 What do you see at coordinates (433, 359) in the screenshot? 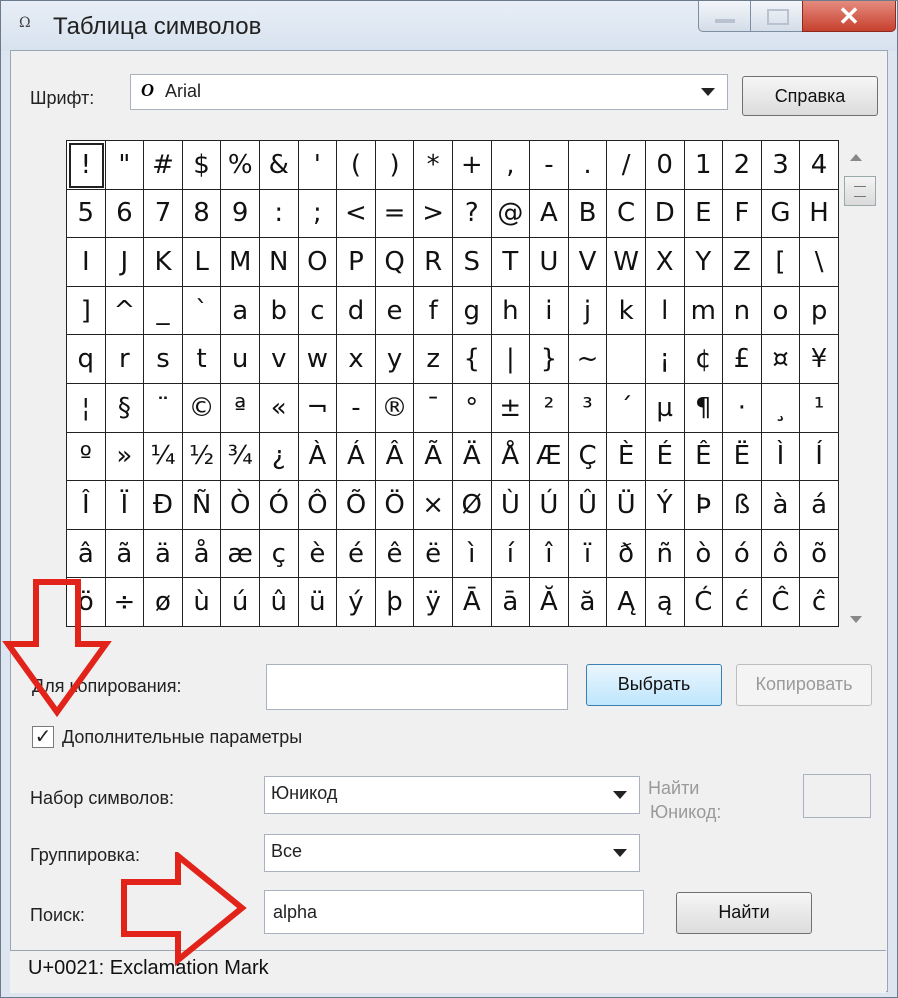
I see `char-cell: z` at bounding box center [433, 359].